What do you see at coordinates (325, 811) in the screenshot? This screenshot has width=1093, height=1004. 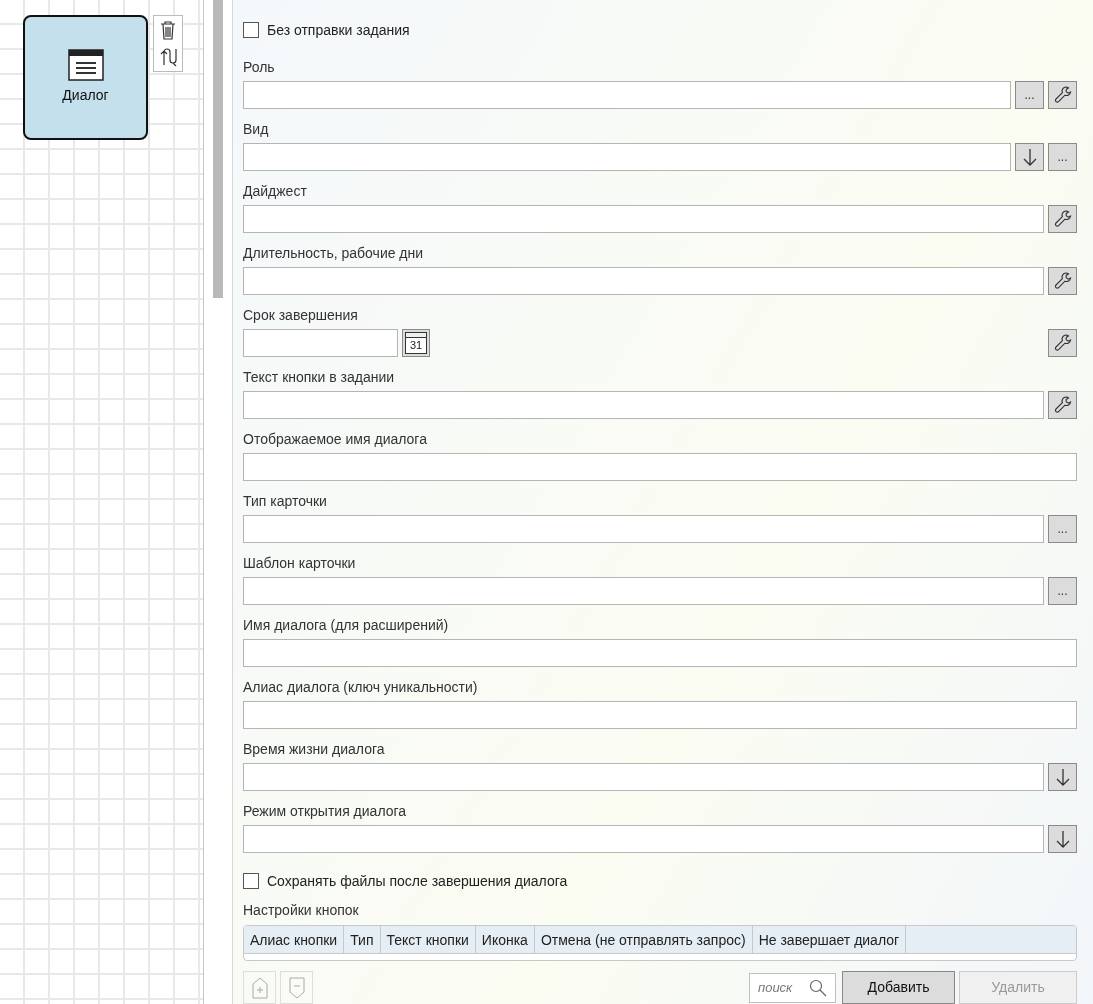 I see `field-label: Режим открытия диалога` at bounding box center [325, 811].